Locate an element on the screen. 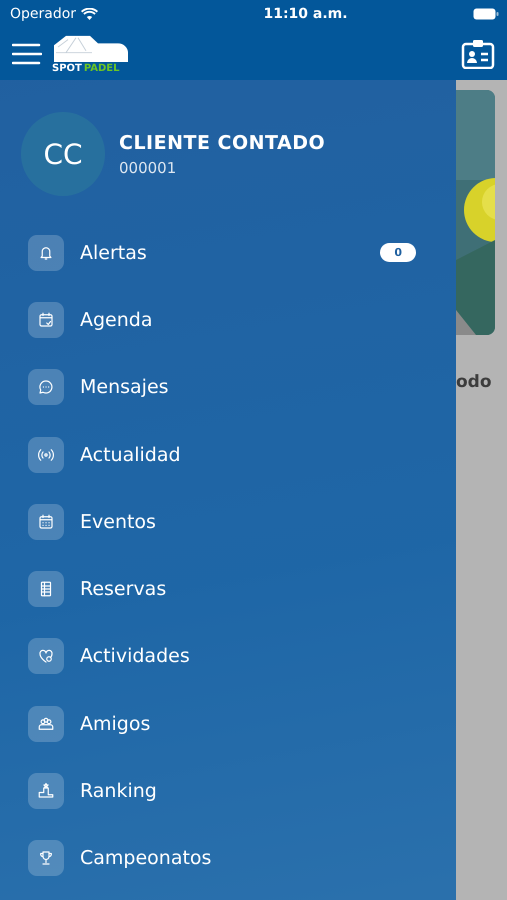  logo-text: PADEL is located at coordinates (102, 68).